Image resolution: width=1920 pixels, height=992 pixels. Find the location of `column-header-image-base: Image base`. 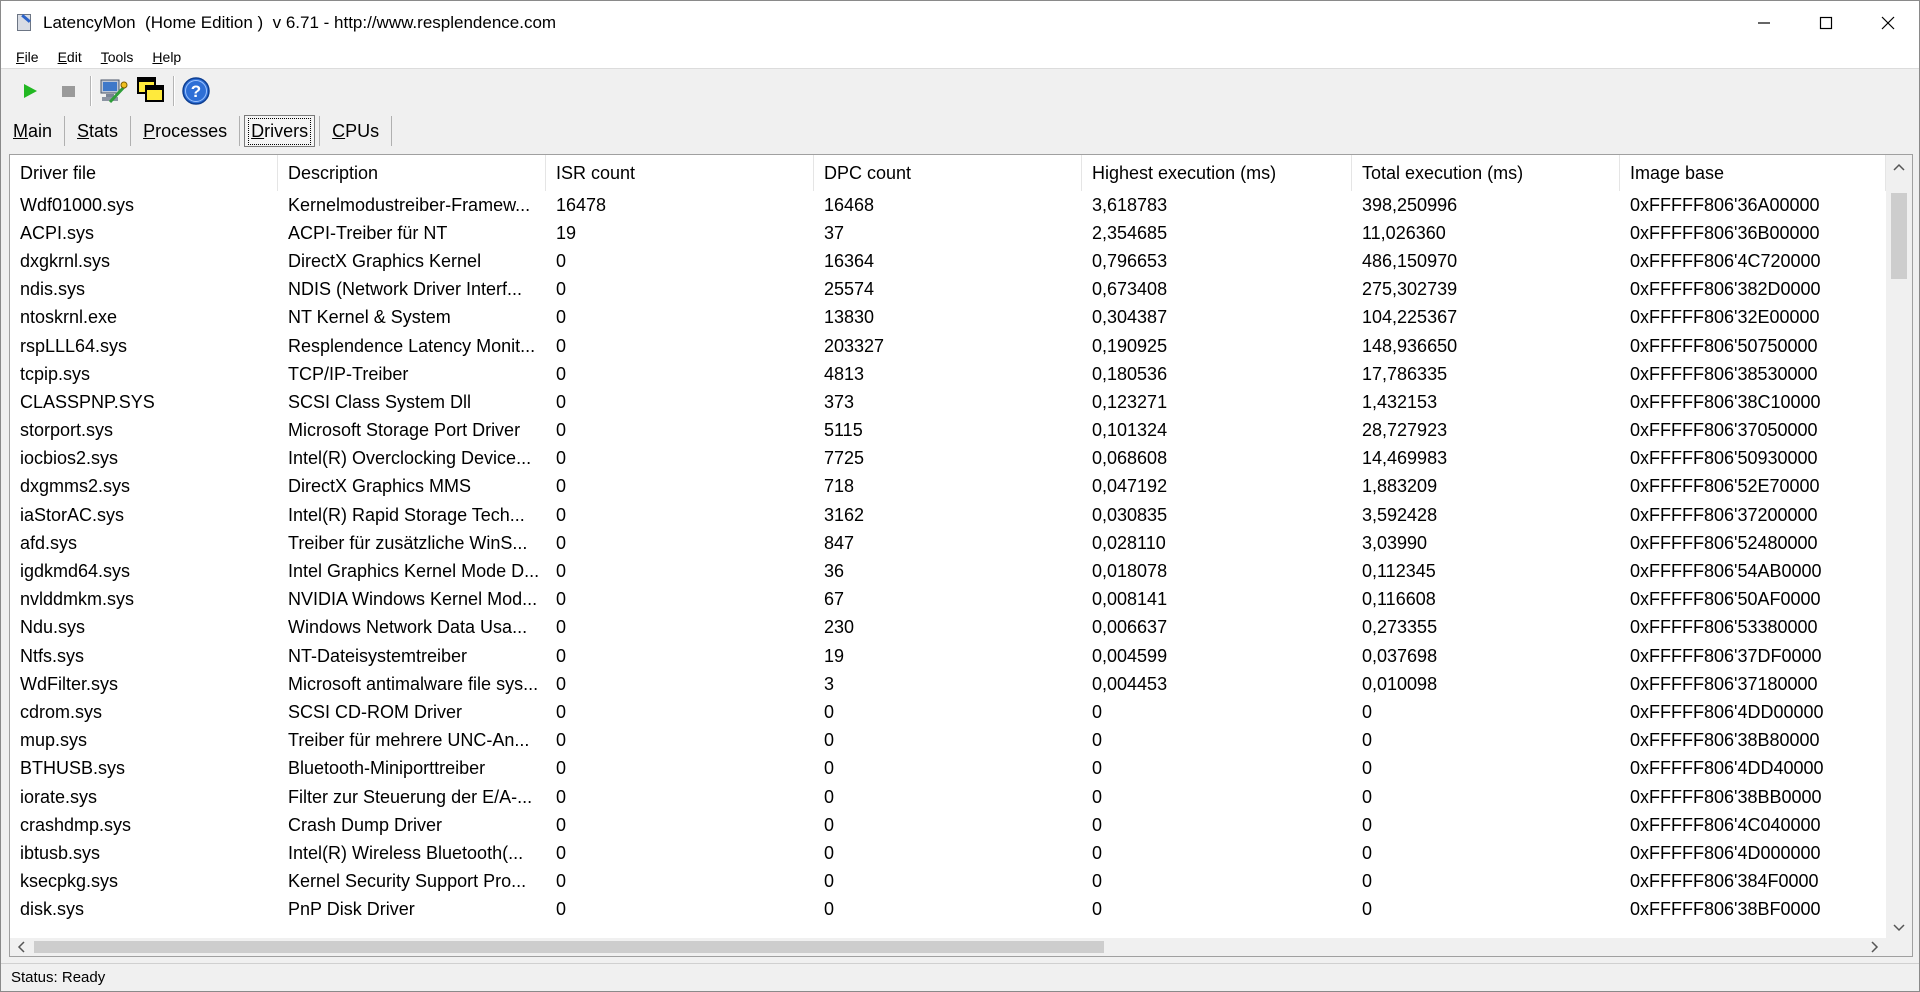

column-header-image-base: Image base is located at coordinates (1753, 173).